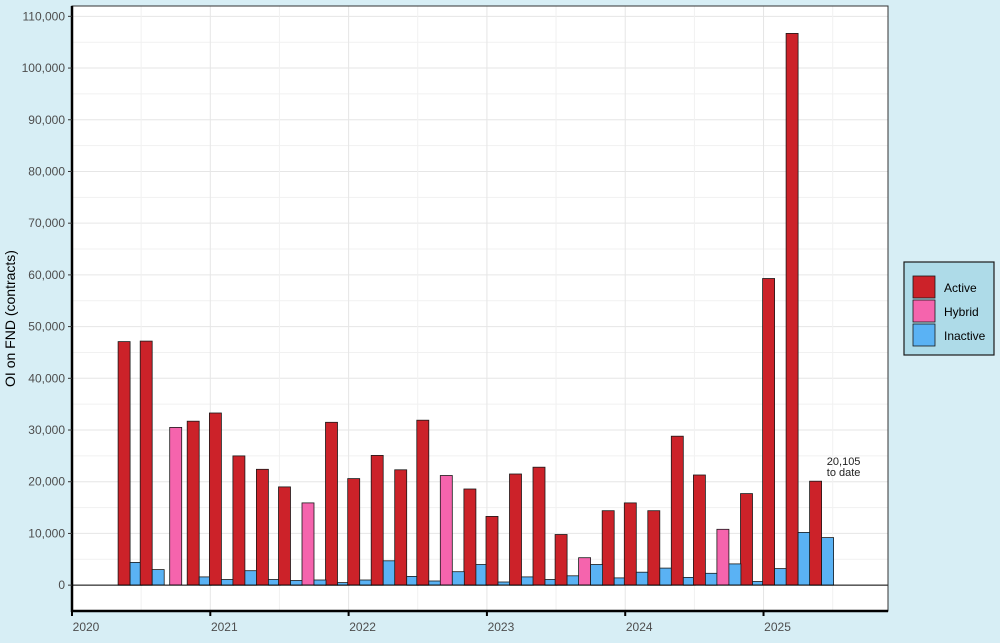 The width and height of the screenshot is (1000, 643). I want to click on legend: Active Hybrid Inactive, so click(949, 308).